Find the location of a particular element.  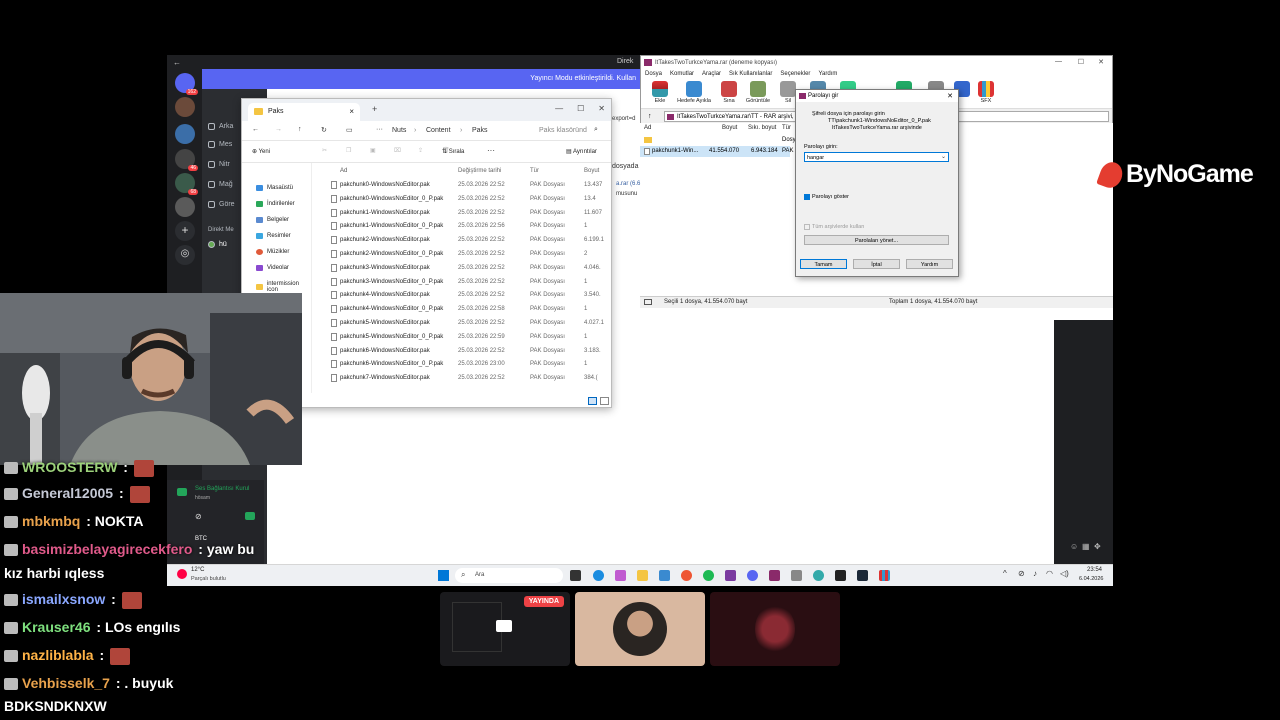

tree-item-videos: Videolar is located at coordinates (272, 268).